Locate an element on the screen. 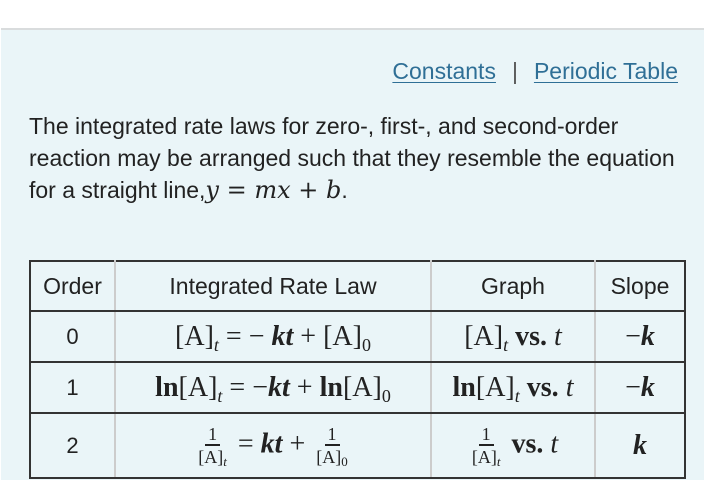  order-cell: 2 is located at coordinates (72, 445).